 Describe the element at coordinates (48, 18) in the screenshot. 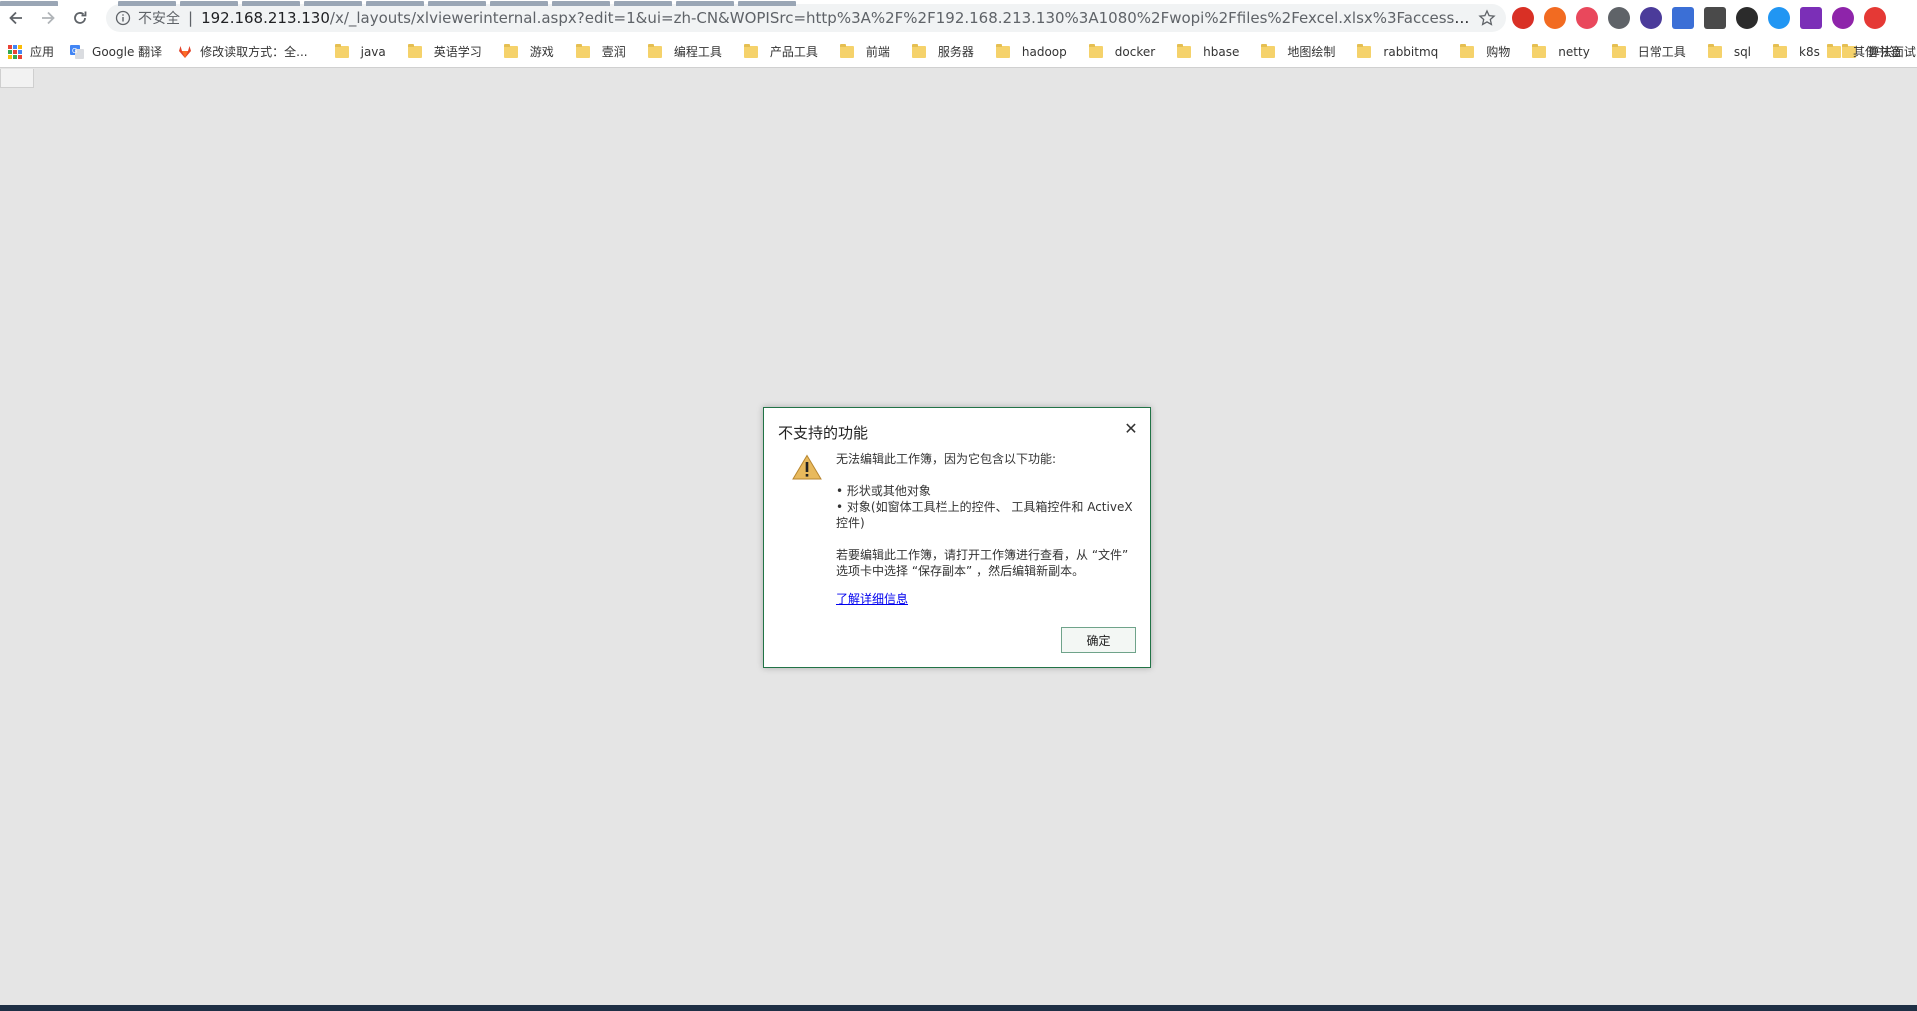

I see `forward-icon` at that location.